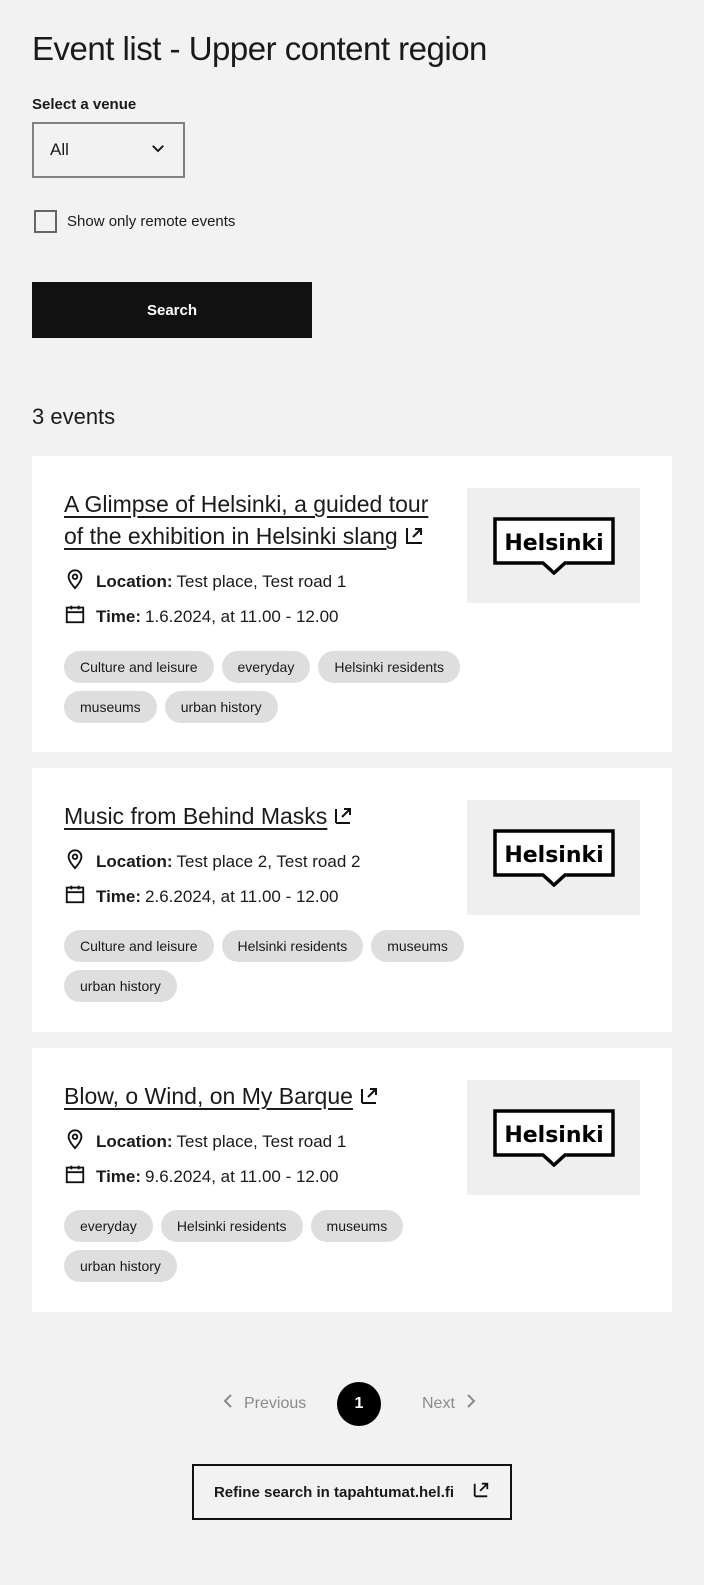 The width and height of the screenshot is (704, 1585). Describe the element at coordinates (471, 1403) in the screenshot. I see `chevron-right-icon` at that location.